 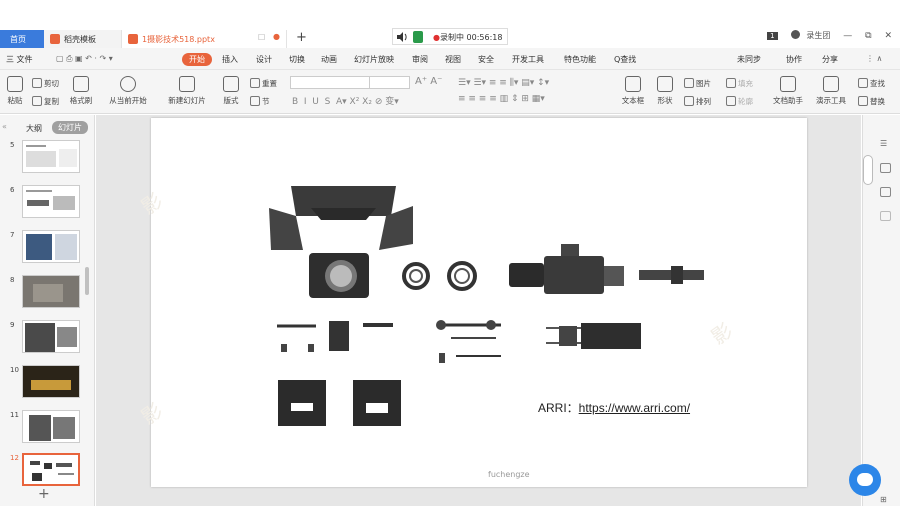 What do you see at coordinates (84, 59) in the screenshot?
I see `quick-access-icons: ▢ ⎙ ▣ ↶ · ↷ ▾` at bounding box center [84, 59].